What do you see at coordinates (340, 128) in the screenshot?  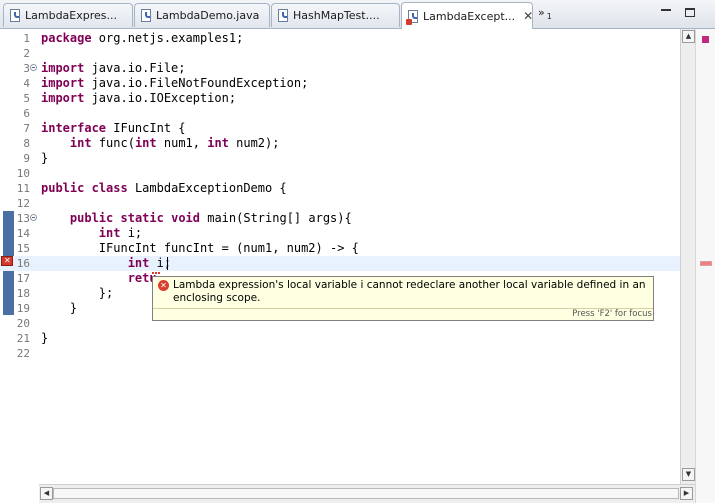 I see `code-line: 7 interface IFuncInt {` at bounding box center [340, 128].